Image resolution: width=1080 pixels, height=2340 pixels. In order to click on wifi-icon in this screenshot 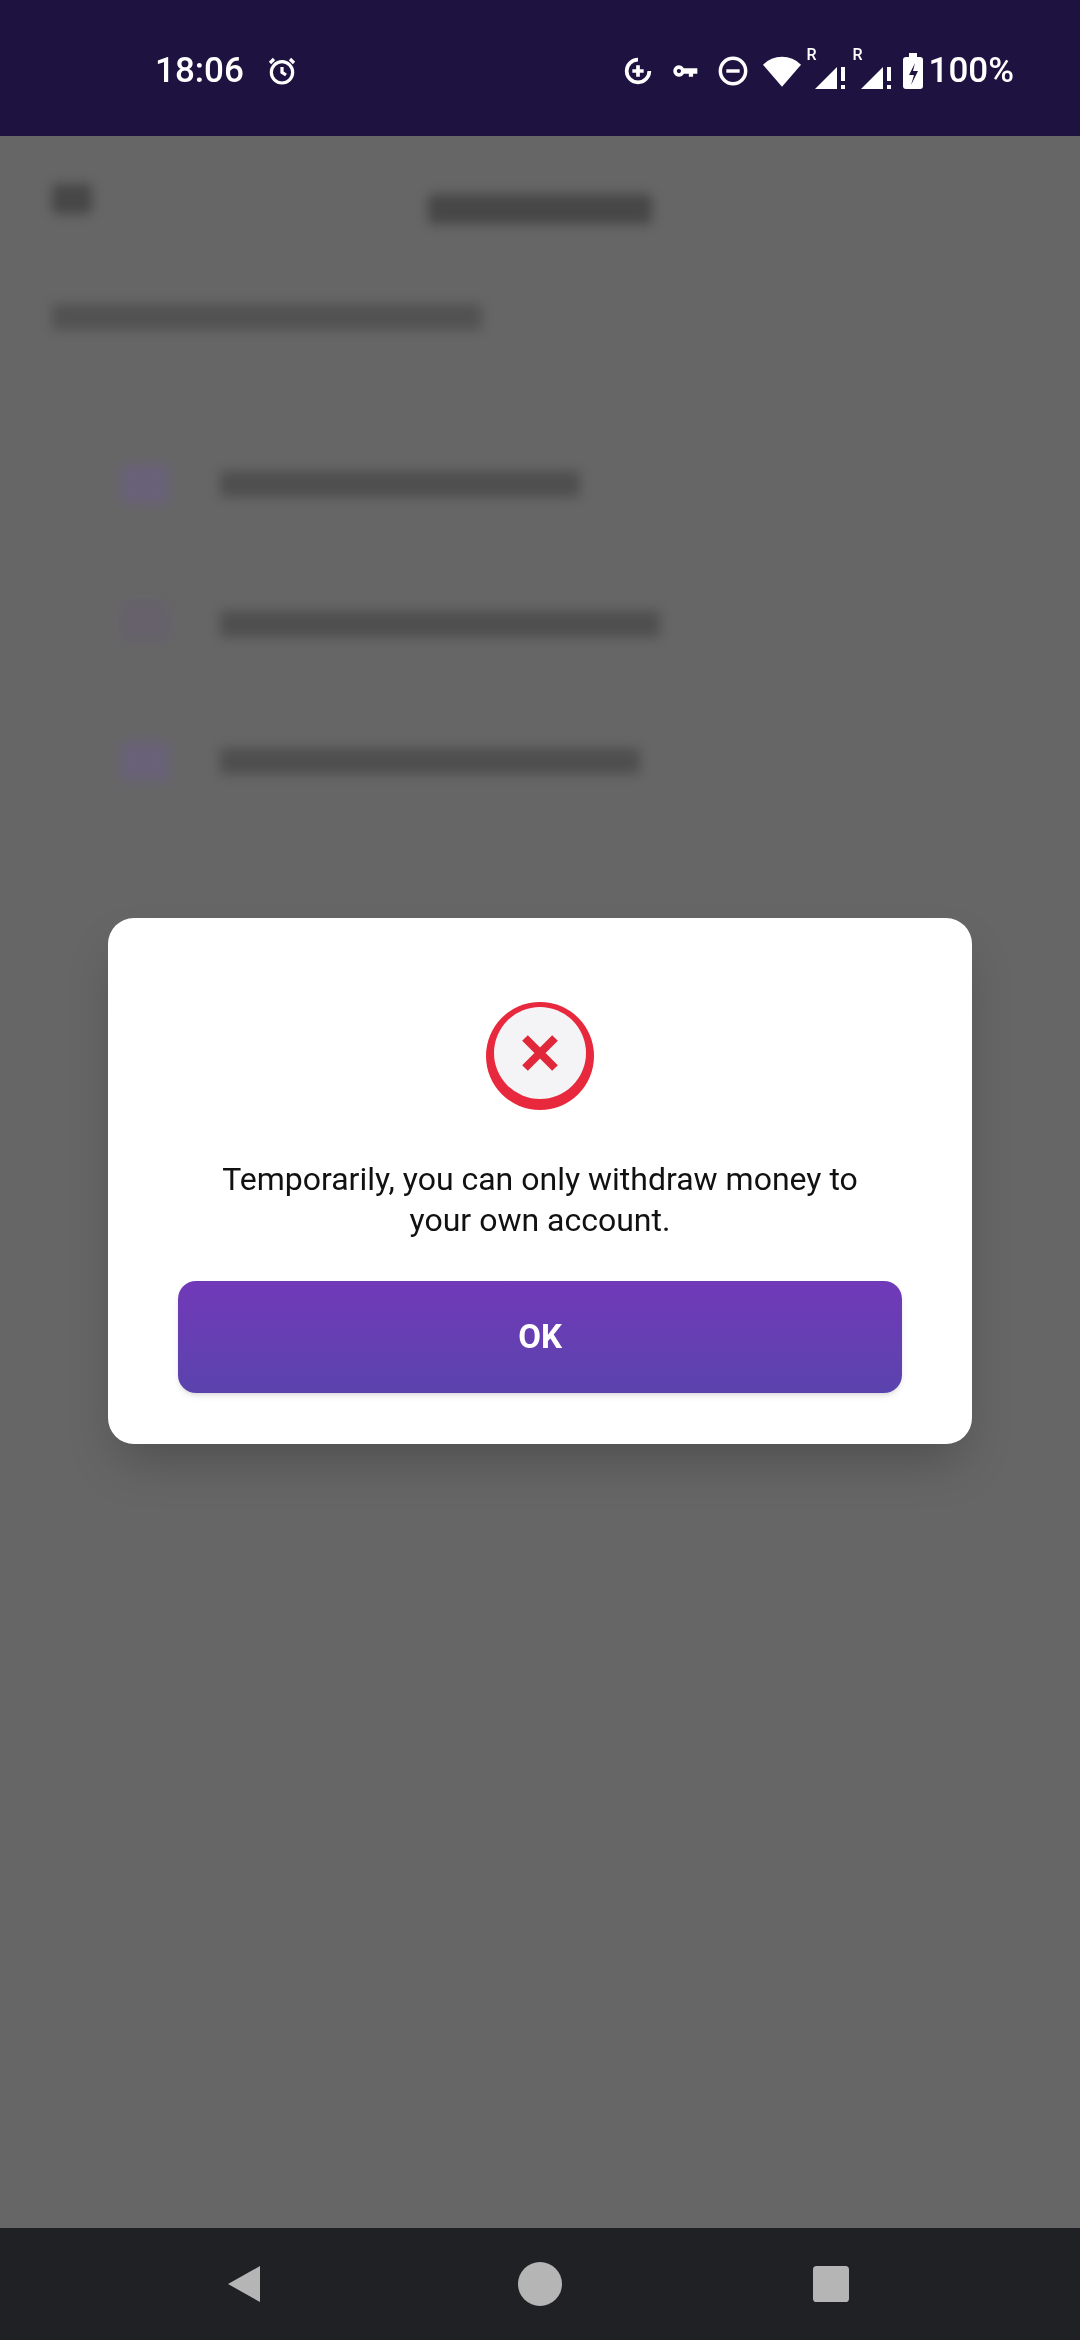, I will do `click(781, 71)`.